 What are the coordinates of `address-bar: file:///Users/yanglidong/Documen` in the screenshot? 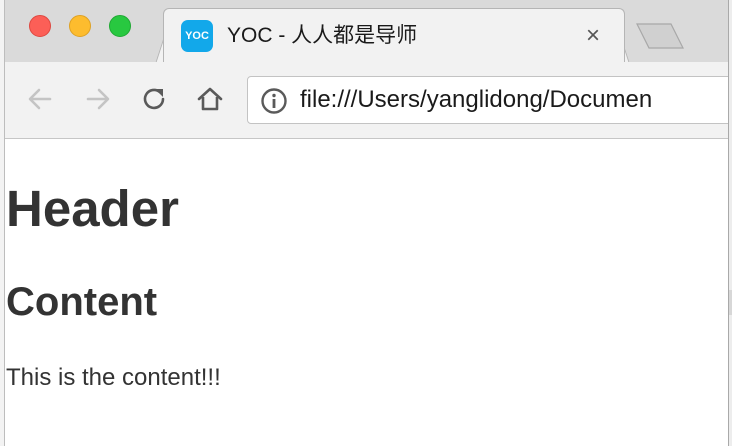 It's located at (487, 100).